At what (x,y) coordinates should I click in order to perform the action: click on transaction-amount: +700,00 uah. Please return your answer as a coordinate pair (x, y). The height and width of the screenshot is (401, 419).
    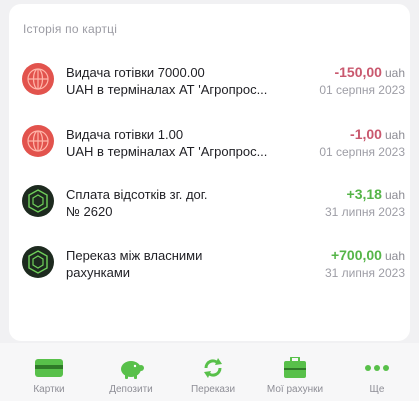
    Looking at the image, I should click on (368, 256).